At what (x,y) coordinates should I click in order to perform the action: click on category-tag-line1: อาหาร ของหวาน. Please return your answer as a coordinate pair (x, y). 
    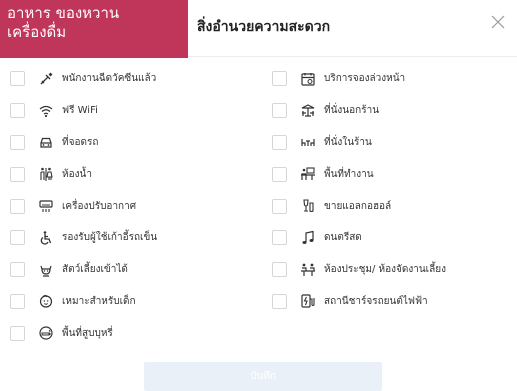
    Looking at the image, I should click on (63, 13).